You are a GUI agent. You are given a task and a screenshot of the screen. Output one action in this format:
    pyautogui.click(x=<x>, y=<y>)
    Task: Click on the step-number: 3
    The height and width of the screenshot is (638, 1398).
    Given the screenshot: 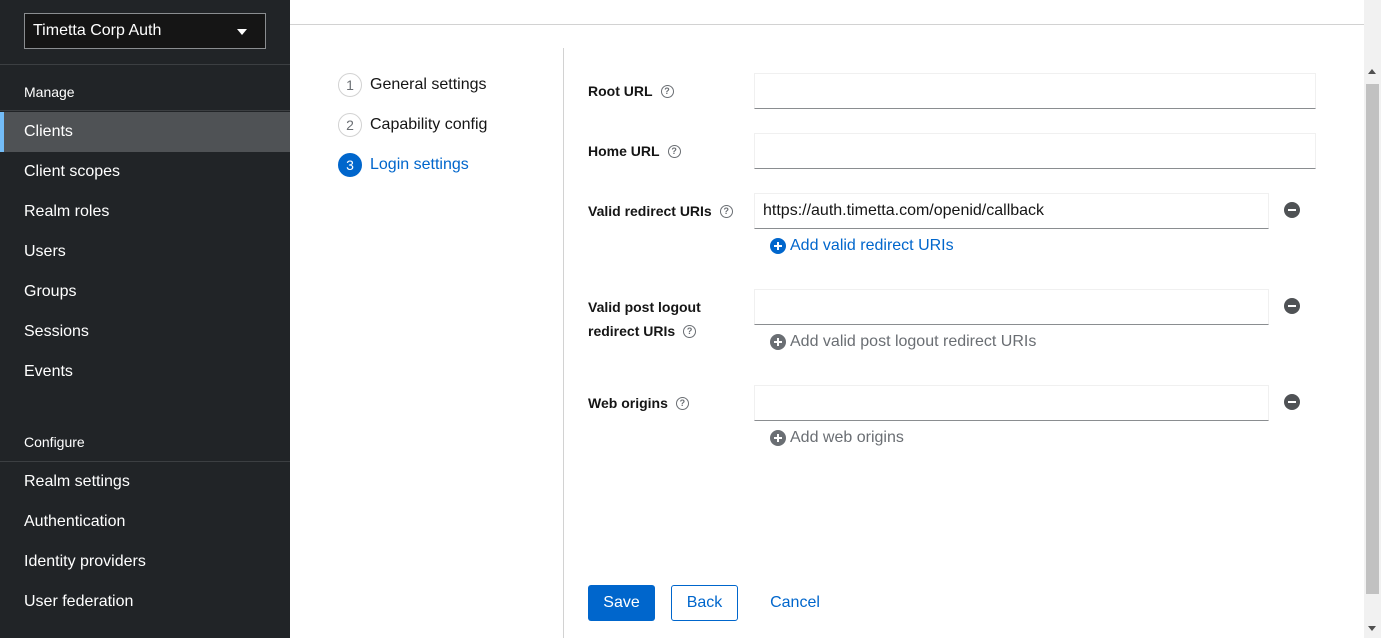 What is the action you would take?
    pyautogui.click(x=350, y=165)
    